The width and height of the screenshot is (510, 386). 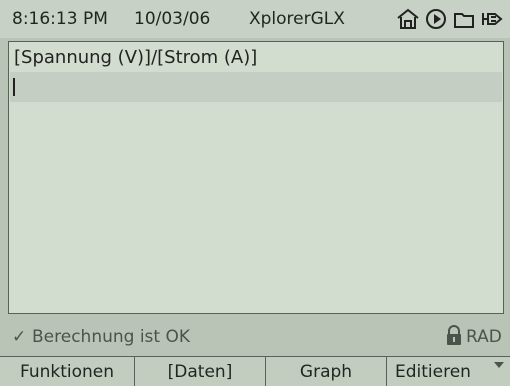 I want to click on status-icons, so click(x=450, y=19).